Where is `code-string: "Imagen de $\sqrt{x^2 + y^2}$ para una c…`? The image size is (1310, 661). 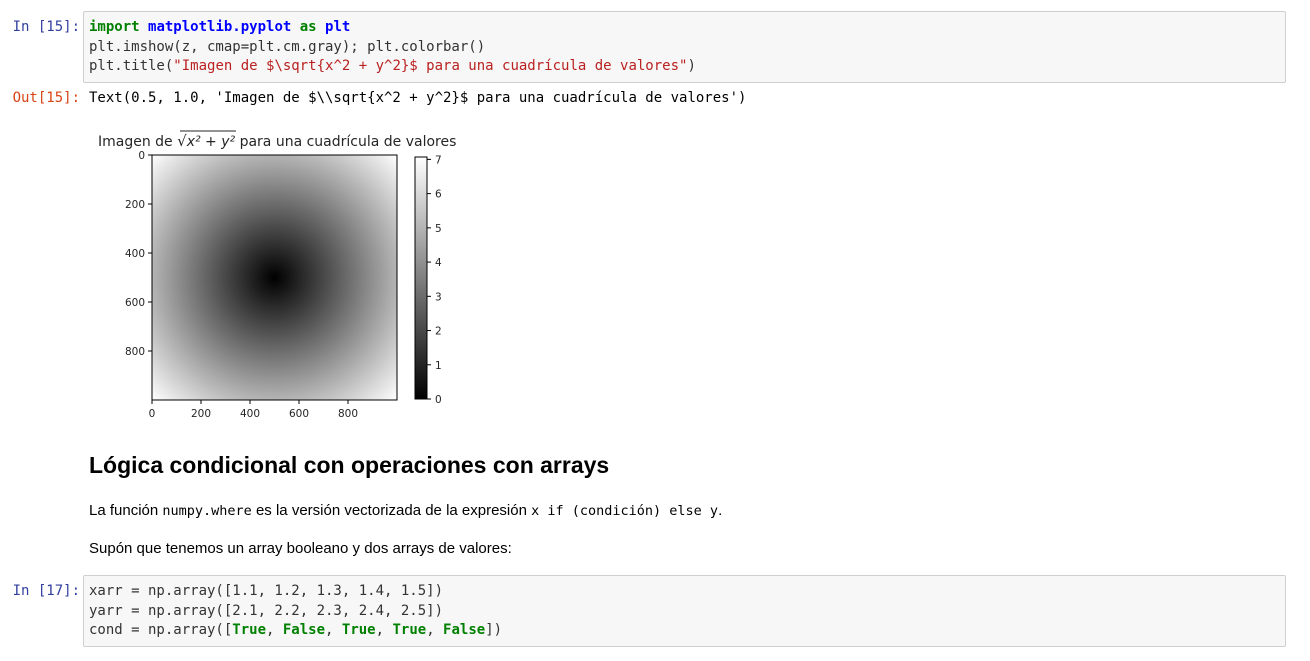
code-string: "Imagen de $\sqrt{x^2 + y^2}$ para una c… is located at coordinates (430, 66).